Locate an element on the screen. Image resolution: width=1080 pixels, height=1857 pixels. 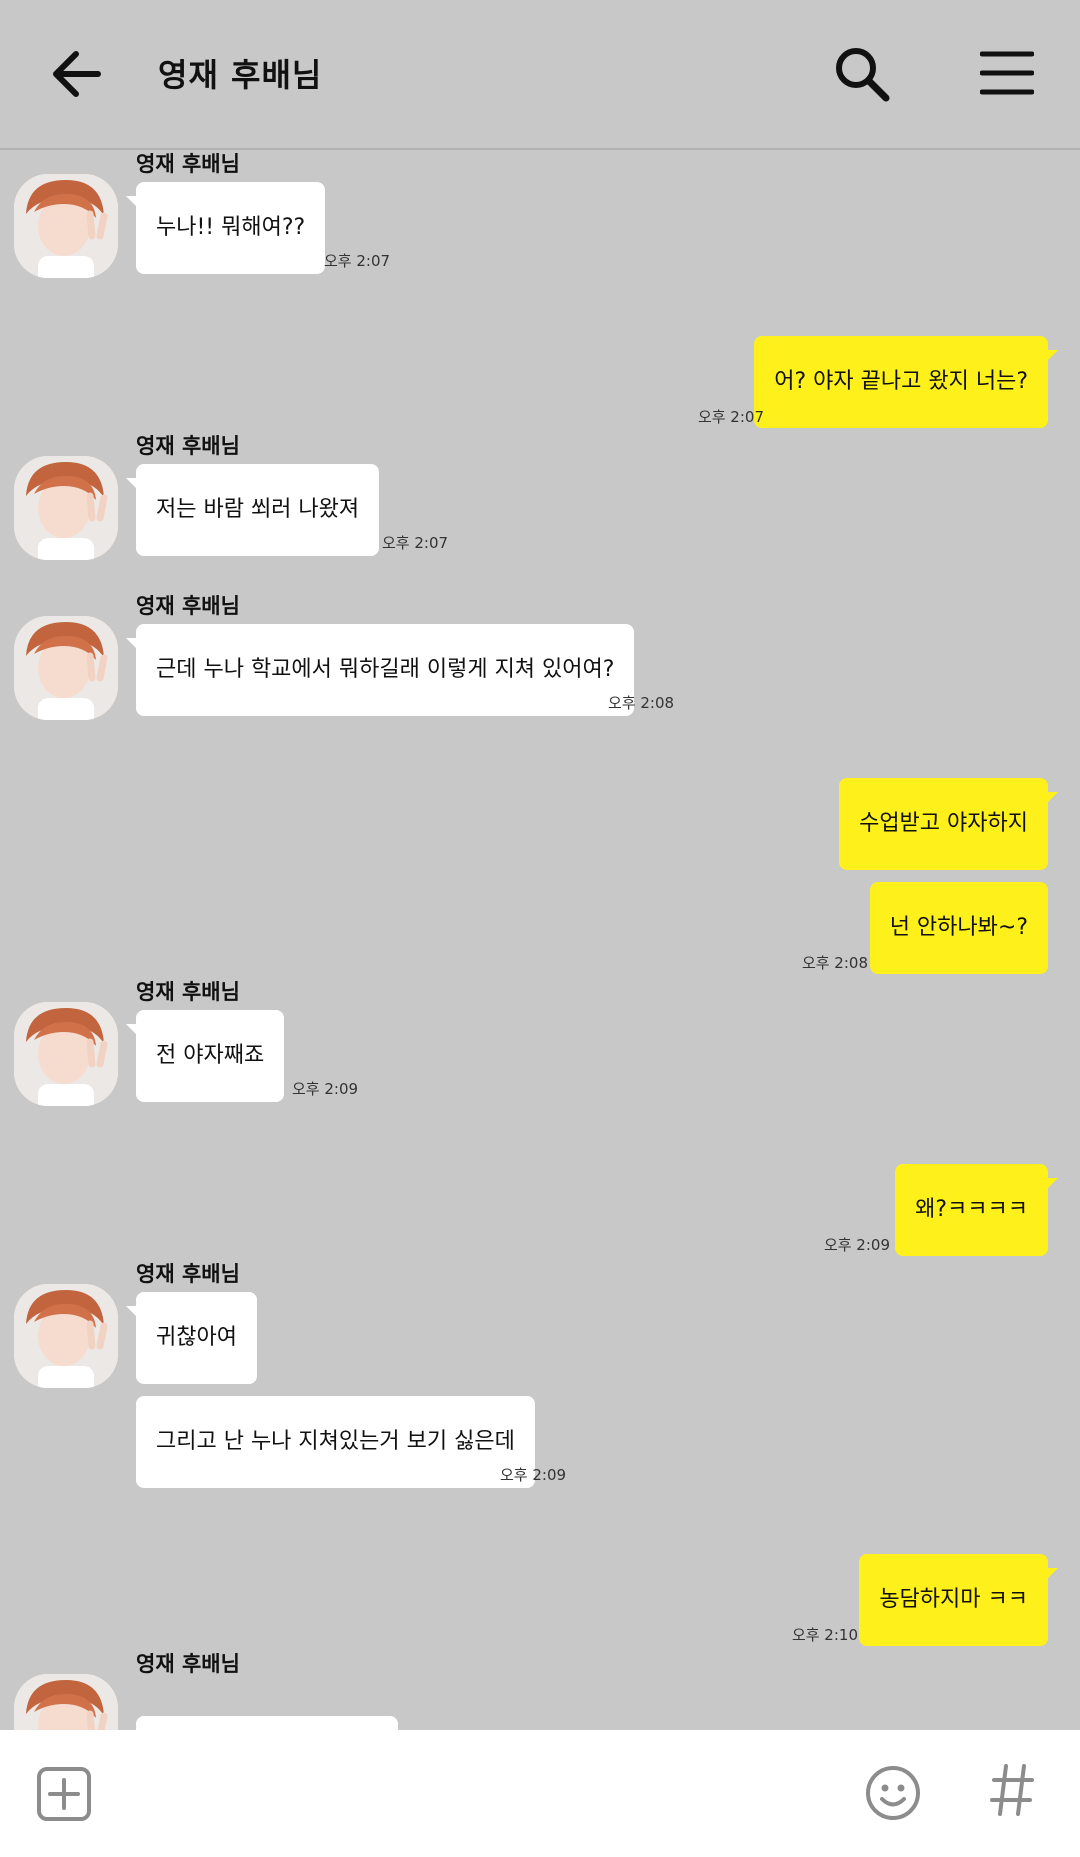
hashtag-icon is located at coordinates (1012, 1790).